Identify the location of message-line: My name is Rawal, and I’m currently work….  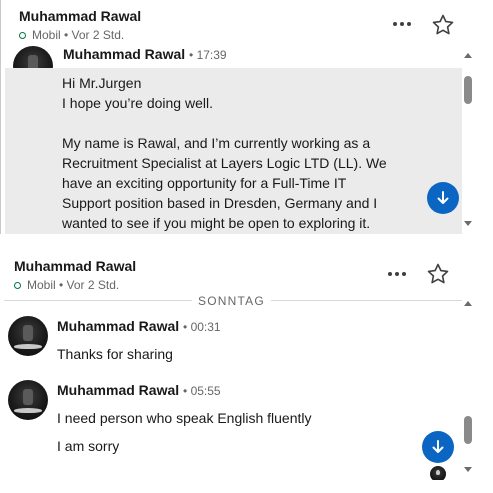
(216, 143).